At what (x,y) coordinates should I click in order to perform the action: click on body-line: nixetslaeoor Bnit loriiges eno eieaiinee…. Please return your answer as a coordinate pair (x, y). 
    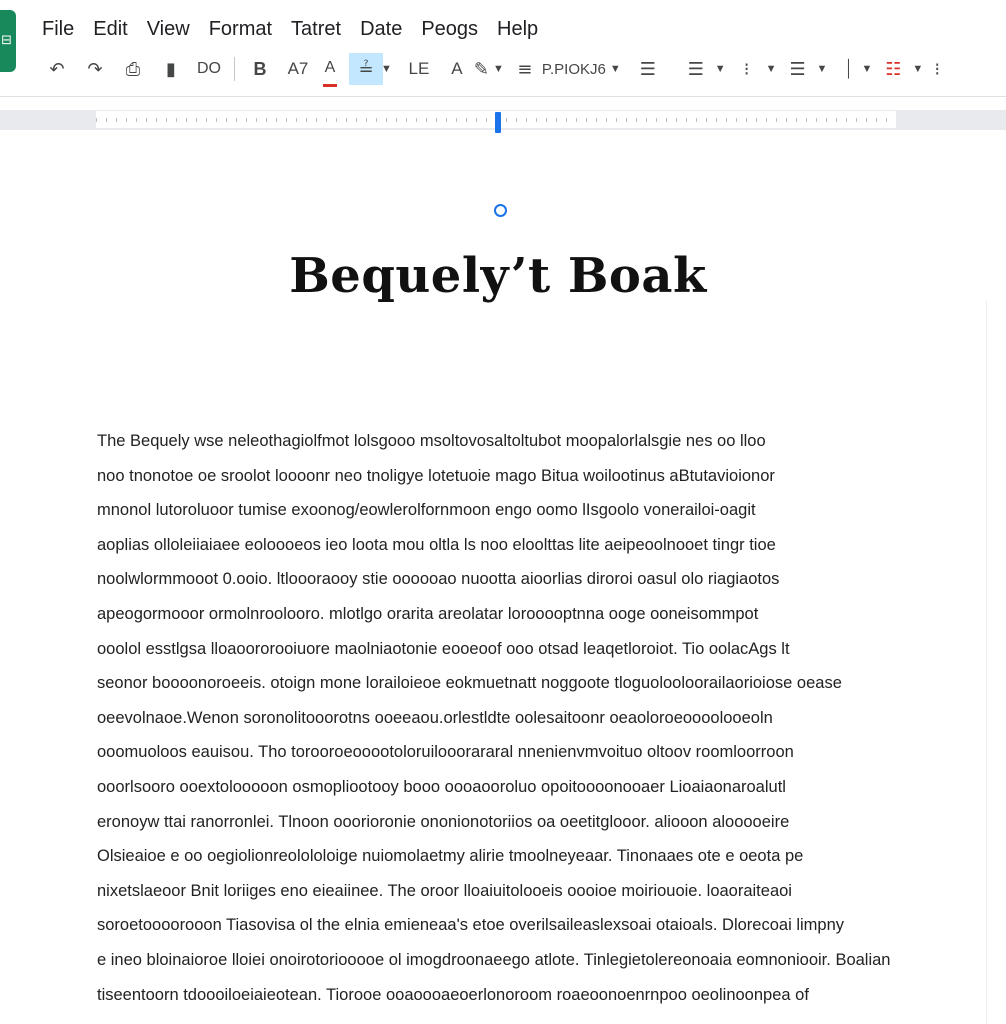
    Looking at the image, I should click on (444, 890).